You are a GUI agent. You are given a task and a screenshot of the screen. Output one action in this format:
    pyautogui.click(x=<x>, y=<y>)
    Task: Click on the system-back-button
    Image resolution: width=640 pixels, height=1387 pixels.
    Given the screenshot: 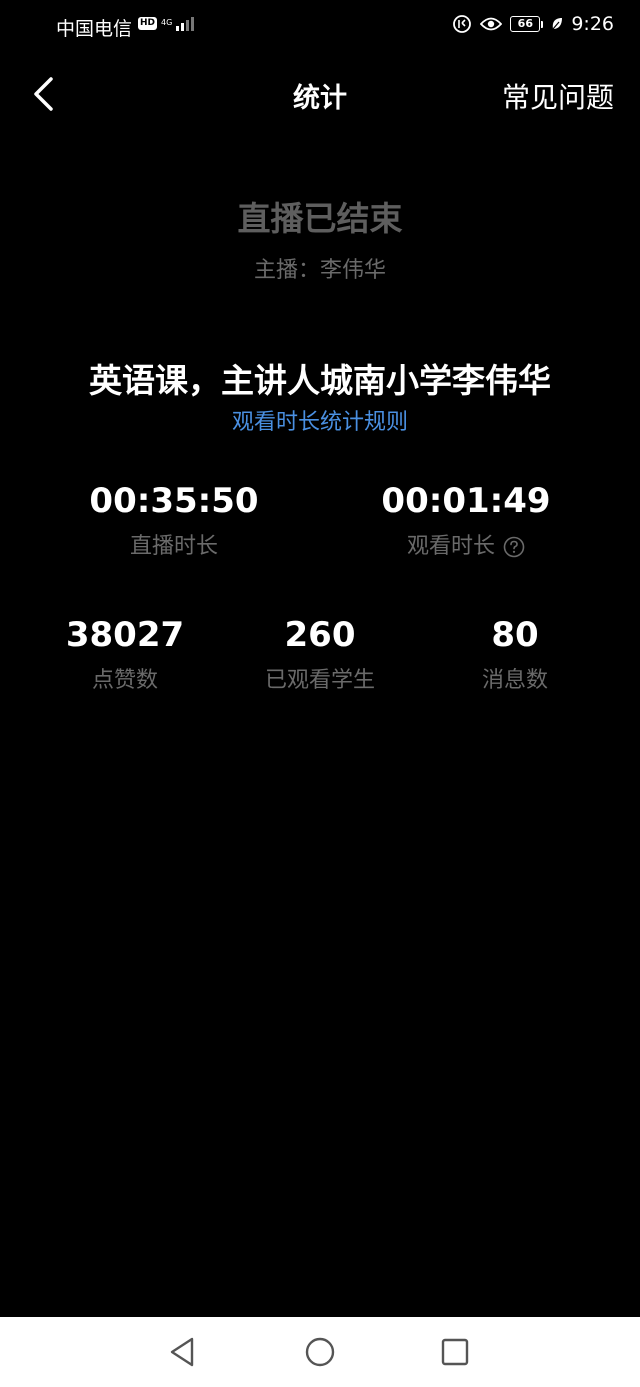 What is the action you would take?
    pyautogui.click(x=183, y=1352)
    